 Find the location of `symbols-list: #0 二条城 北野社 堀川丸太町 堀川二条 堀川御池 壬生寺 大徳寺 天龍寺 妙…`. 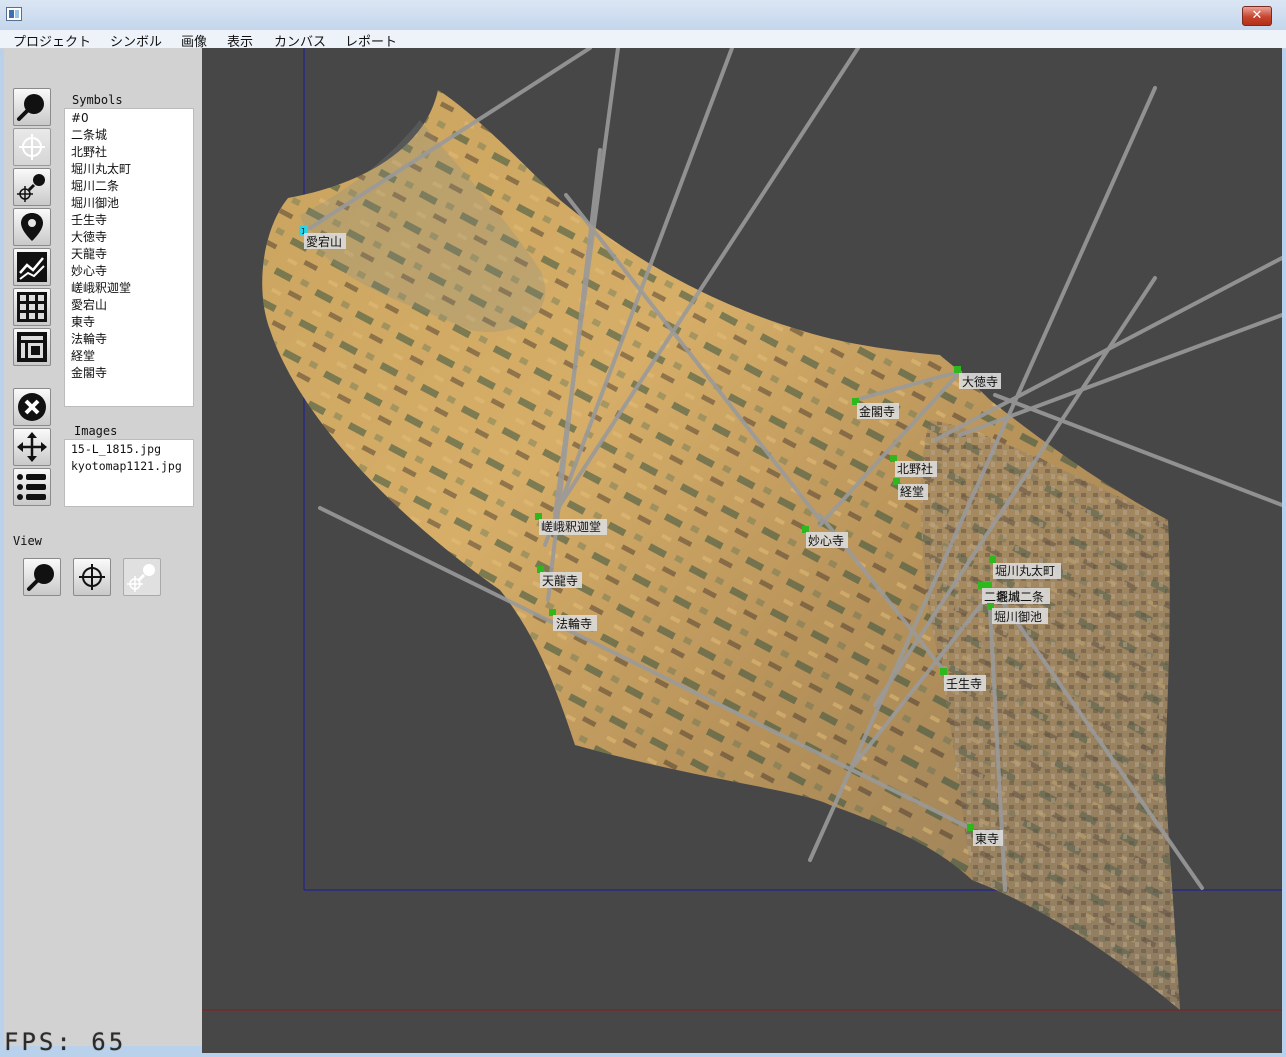

symbols-list: #0 二条城 北野社 堀川丸太町 堀川二条 堀川御池 壬生寺 大徳寺 天龍寺 妙… is located at coordinates (129, 257).